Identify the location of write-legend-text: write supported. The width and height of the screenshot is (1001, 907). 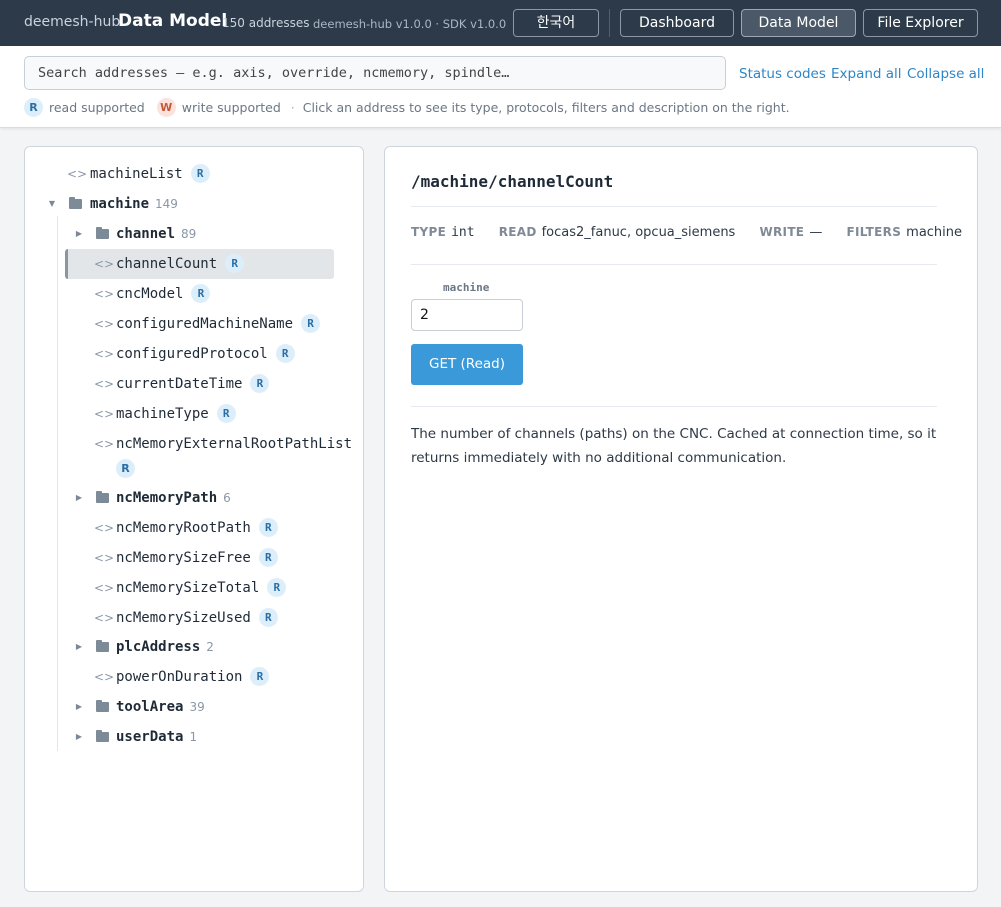
(231, 107).